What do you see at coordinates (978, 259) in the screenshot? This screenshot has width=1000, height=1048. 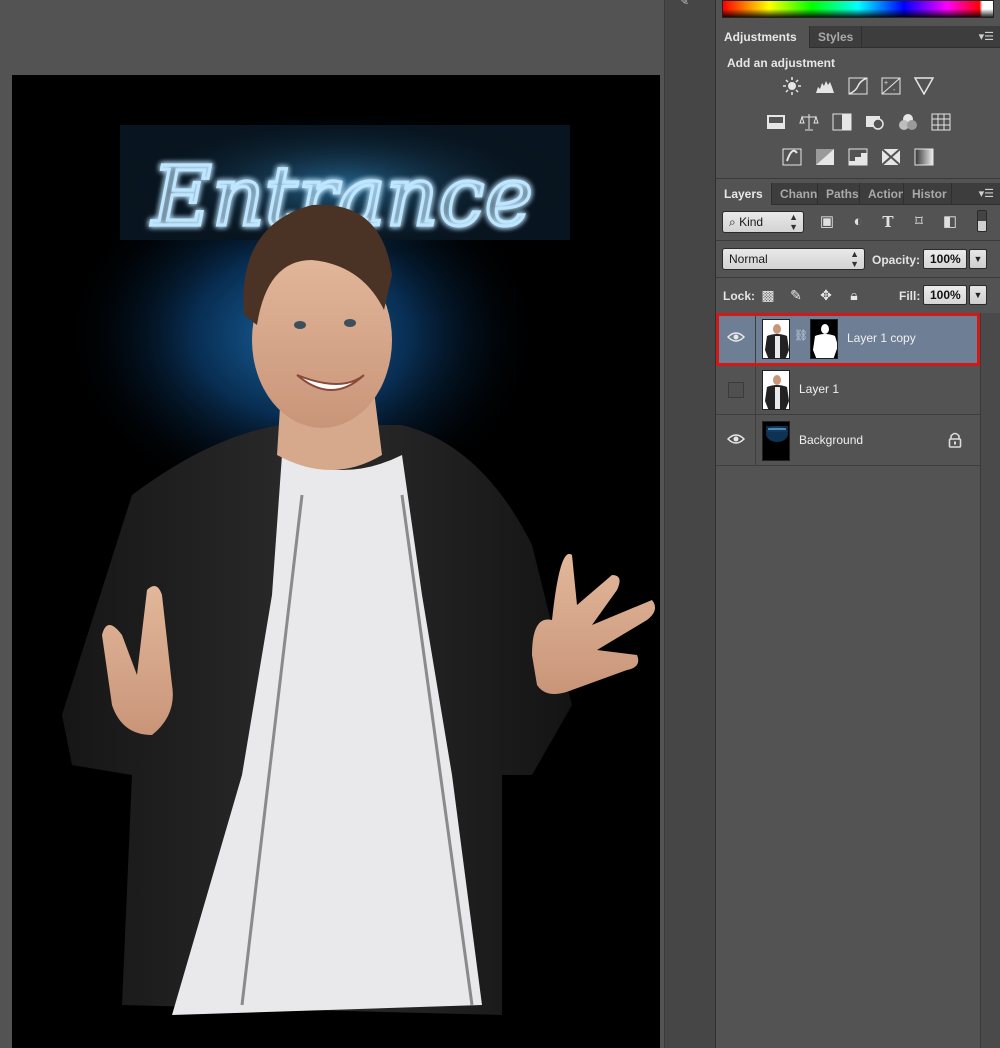 I see `opacity-dropdown-button: ▼` at bounding box center [978, 259].